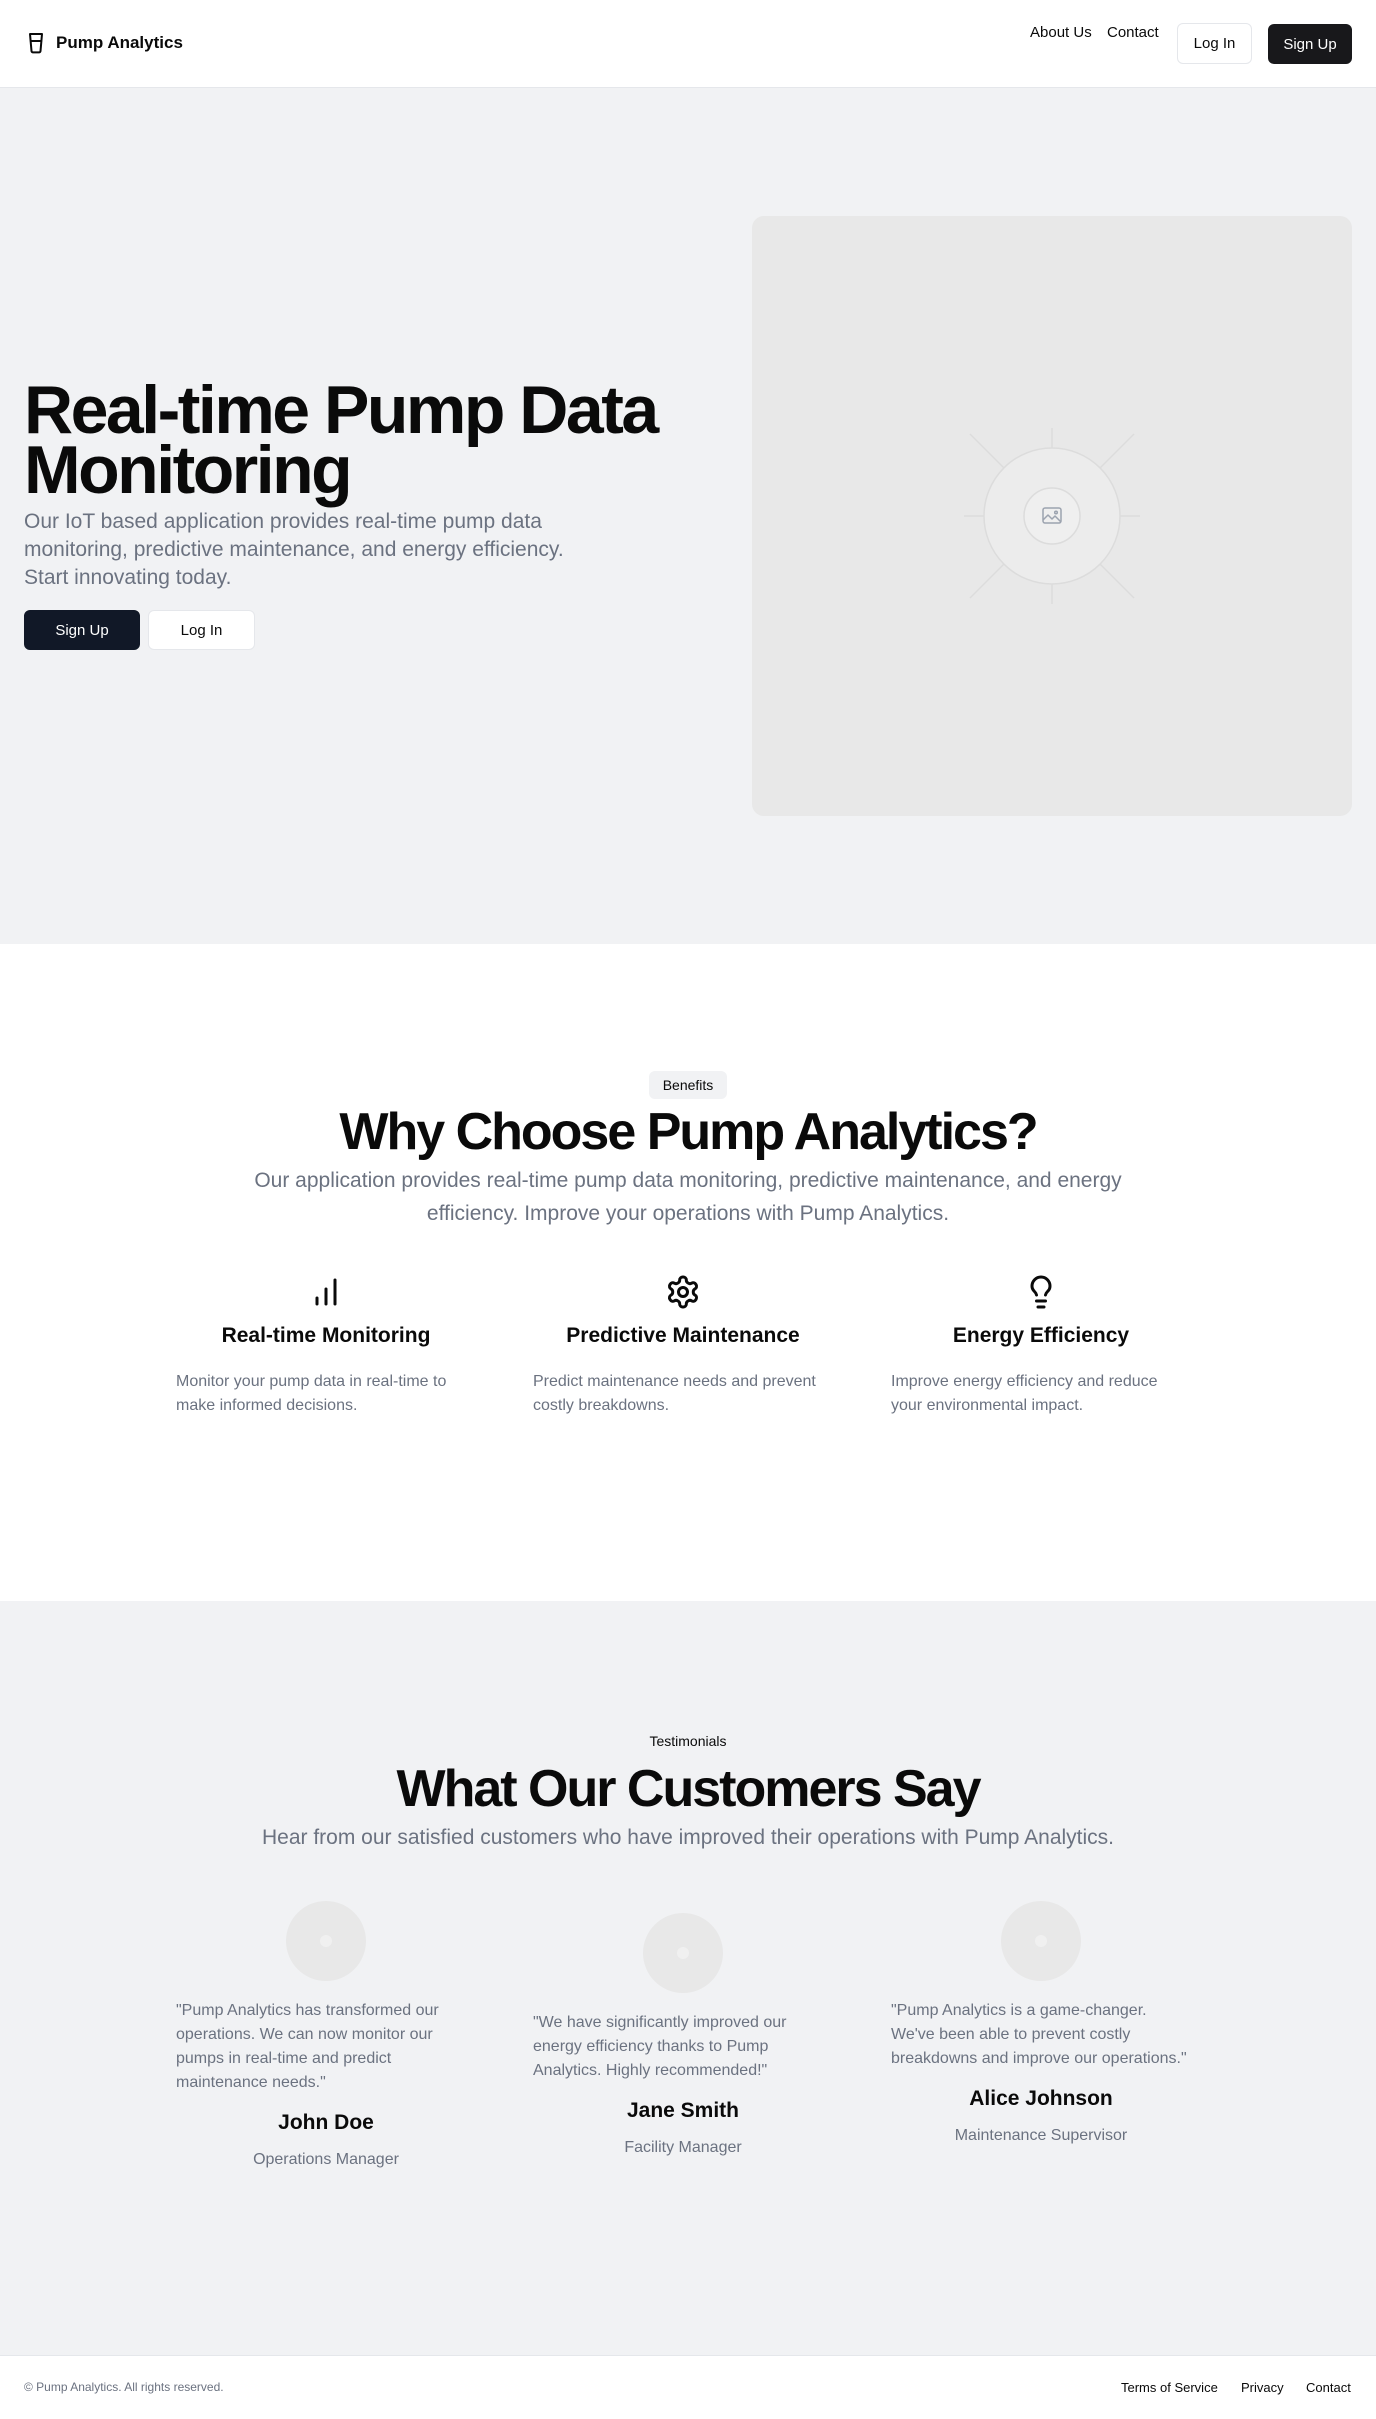 This screenshot has height=2419, width=1376. I want to click on testimonial-role: Operations Manager, so click(326, 2159).